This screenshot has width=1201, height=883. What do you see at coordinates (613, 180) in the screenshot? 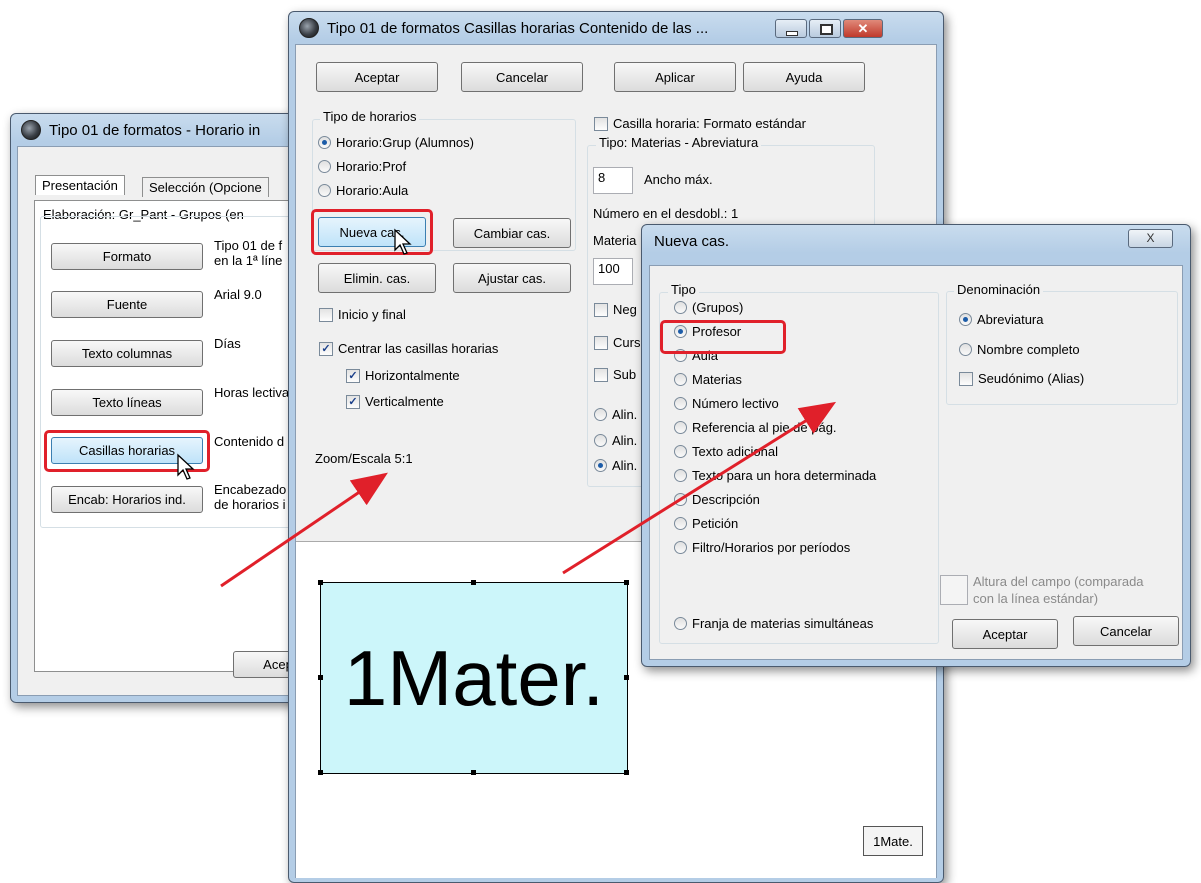
I see `ancho-input: 8` at bounding box center [613, 180].